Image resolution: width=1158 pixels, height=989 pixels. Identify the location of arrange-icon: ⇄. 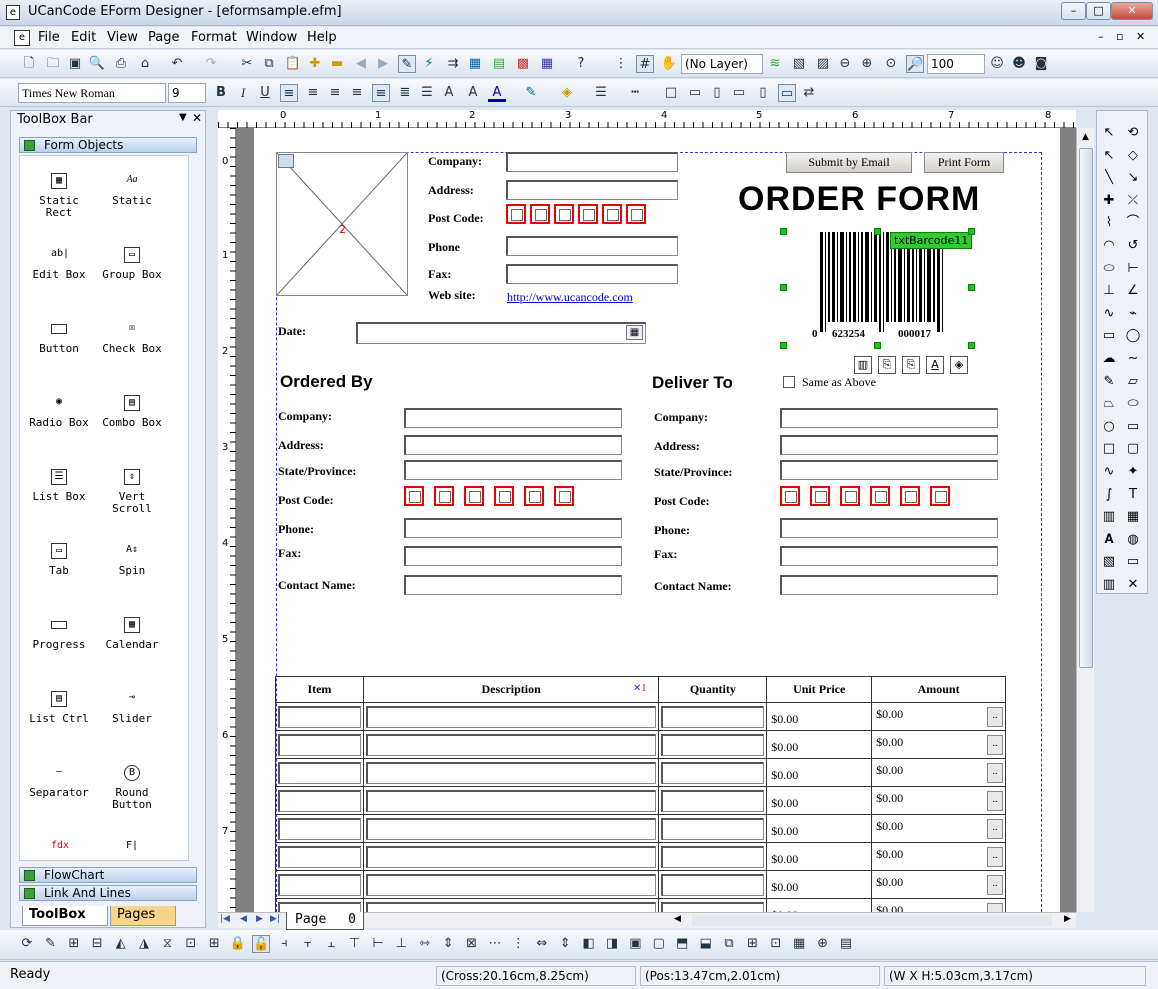
(809, 93).